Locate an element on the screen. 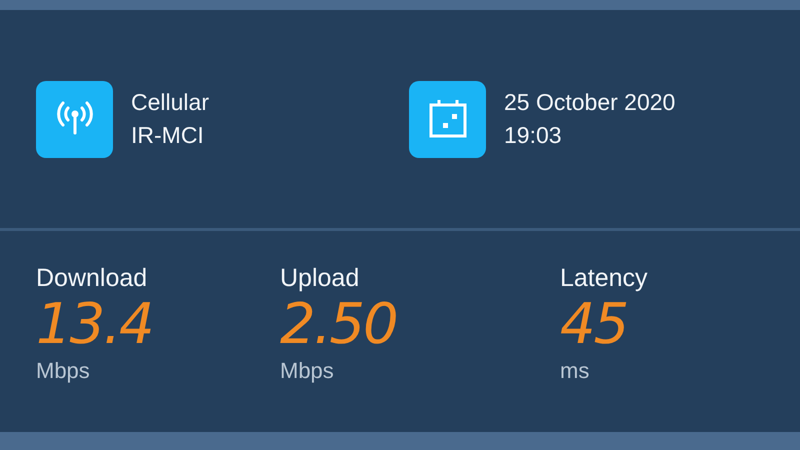  signal-icon is located at coordinates (74, 119).